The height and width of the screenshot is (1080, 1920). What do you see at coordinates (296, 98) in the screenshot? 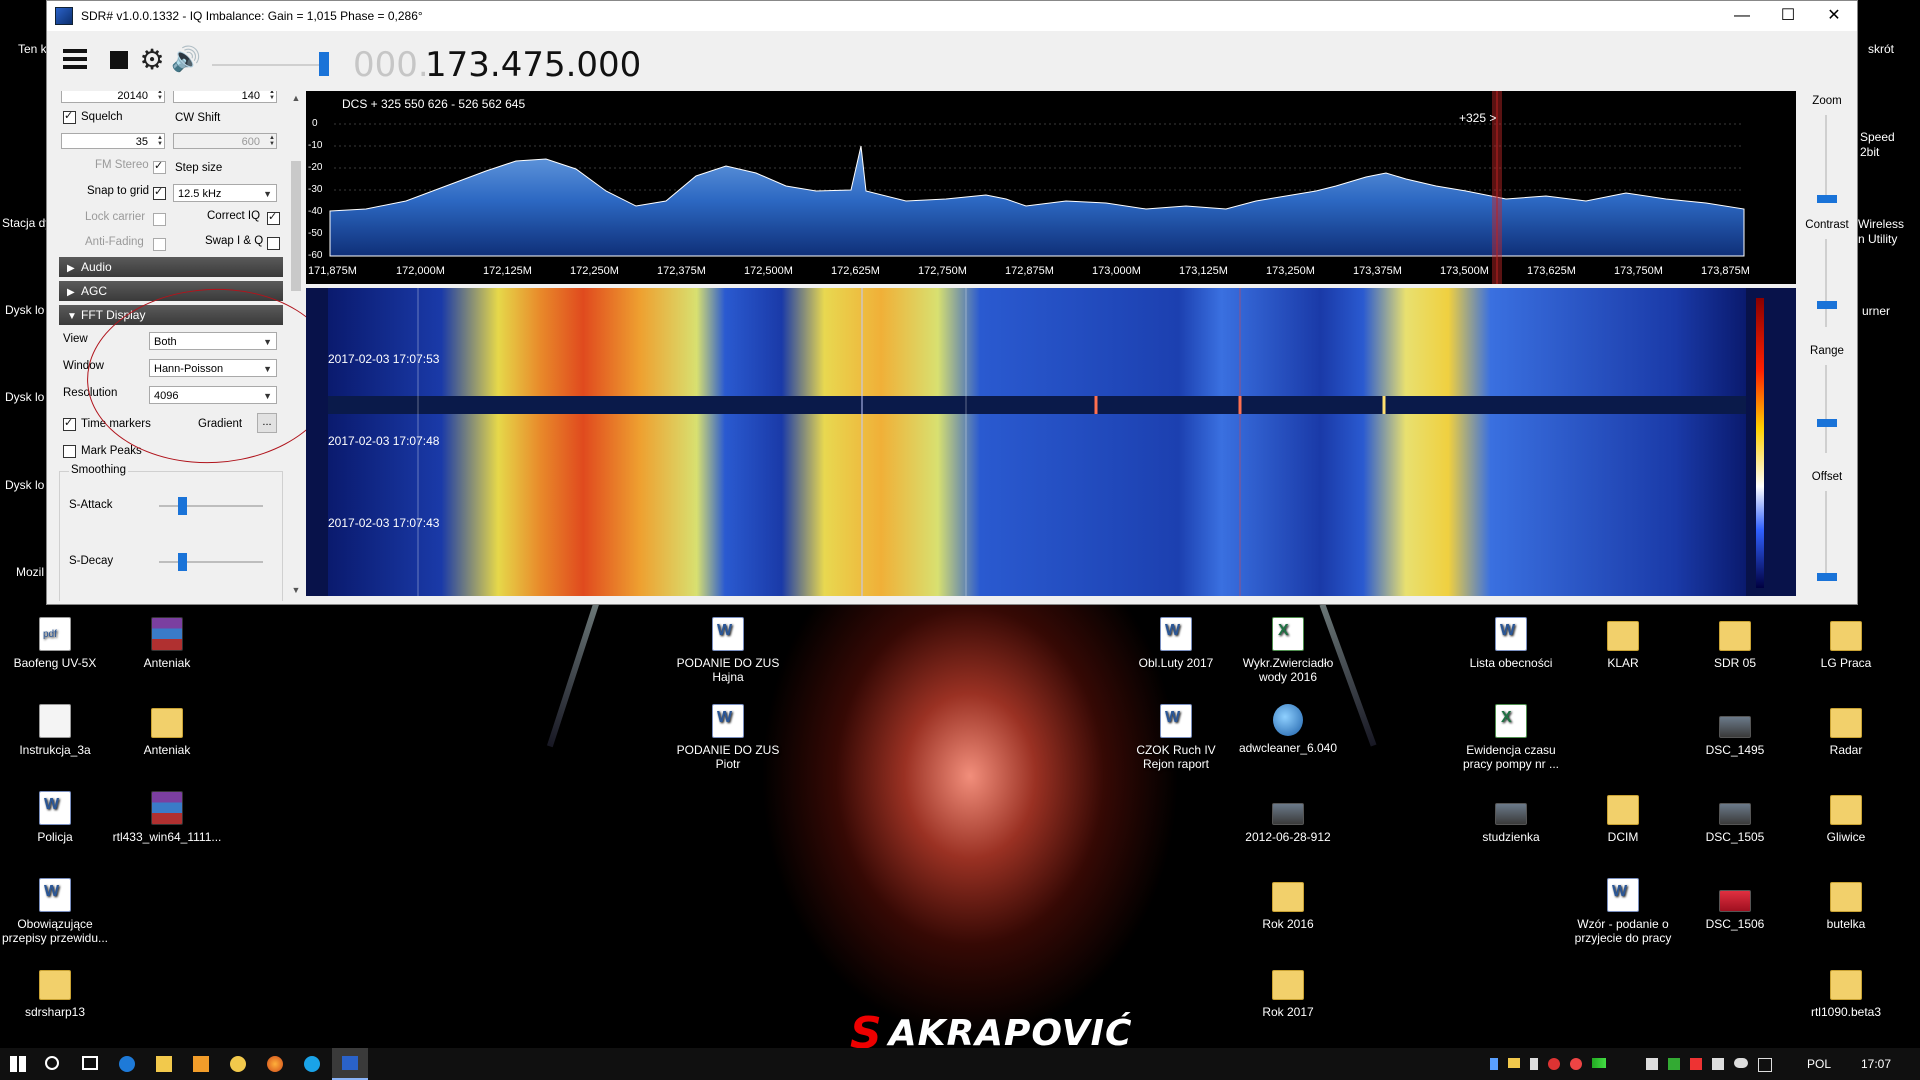
I see `scroll-up-arrow-icon: ▲` at bounding box center [296, 98].